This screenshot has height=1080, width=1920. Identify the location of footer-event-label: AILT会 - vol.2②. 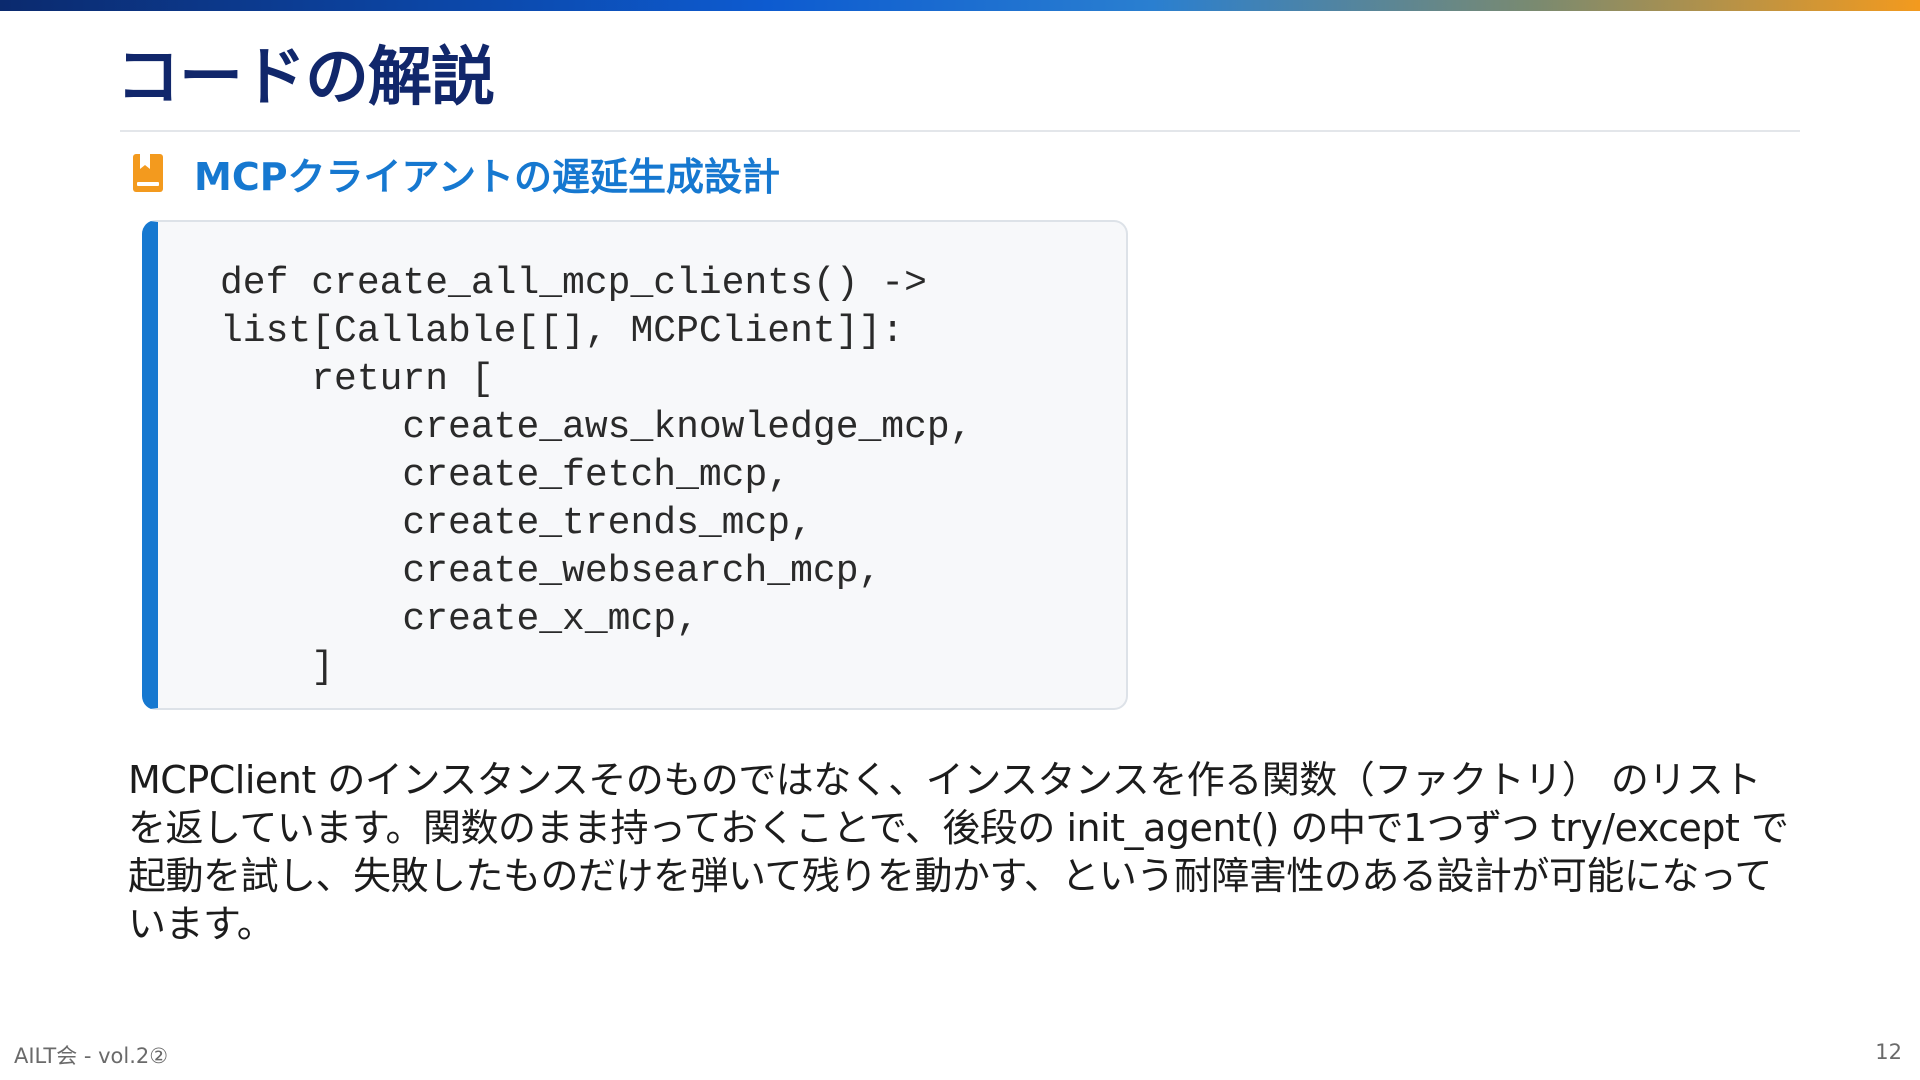
(91, 1056).